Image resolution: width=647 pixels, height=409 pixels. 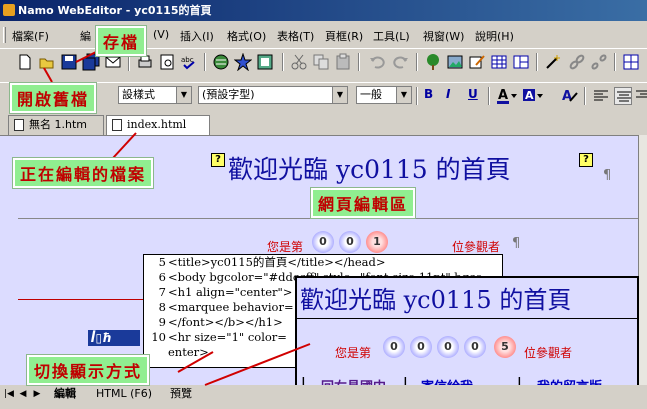 I want to click on clear-format-icon: A, so click(x=569, y=96).